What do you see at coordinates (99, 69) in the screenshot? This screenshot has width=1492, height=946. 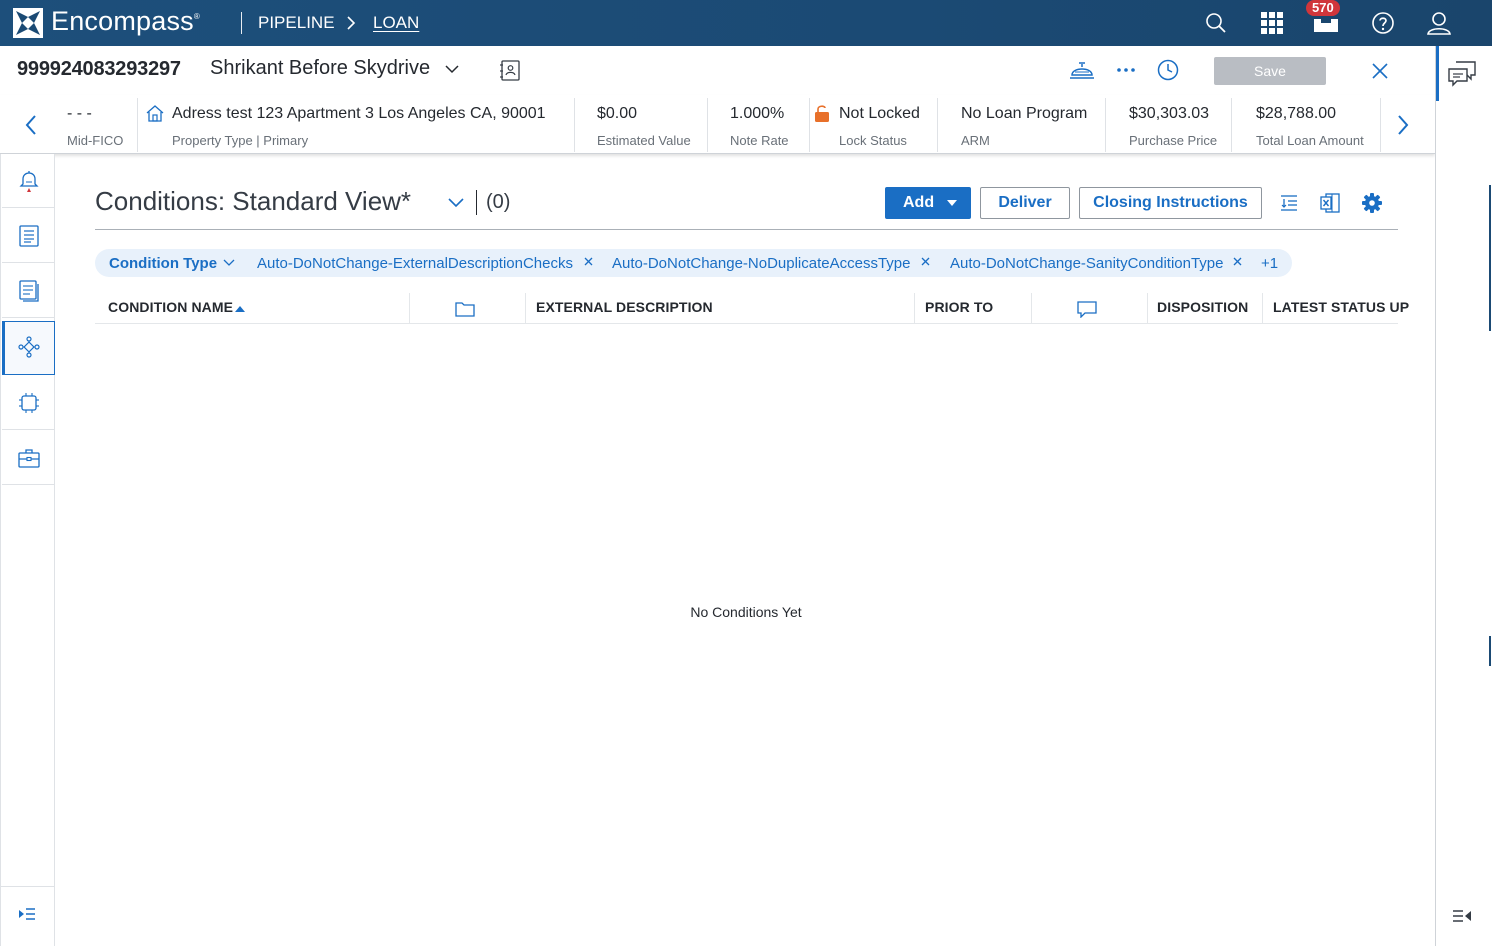 I see `loan-number: 999924083293297` at bounding box center [99, 69].